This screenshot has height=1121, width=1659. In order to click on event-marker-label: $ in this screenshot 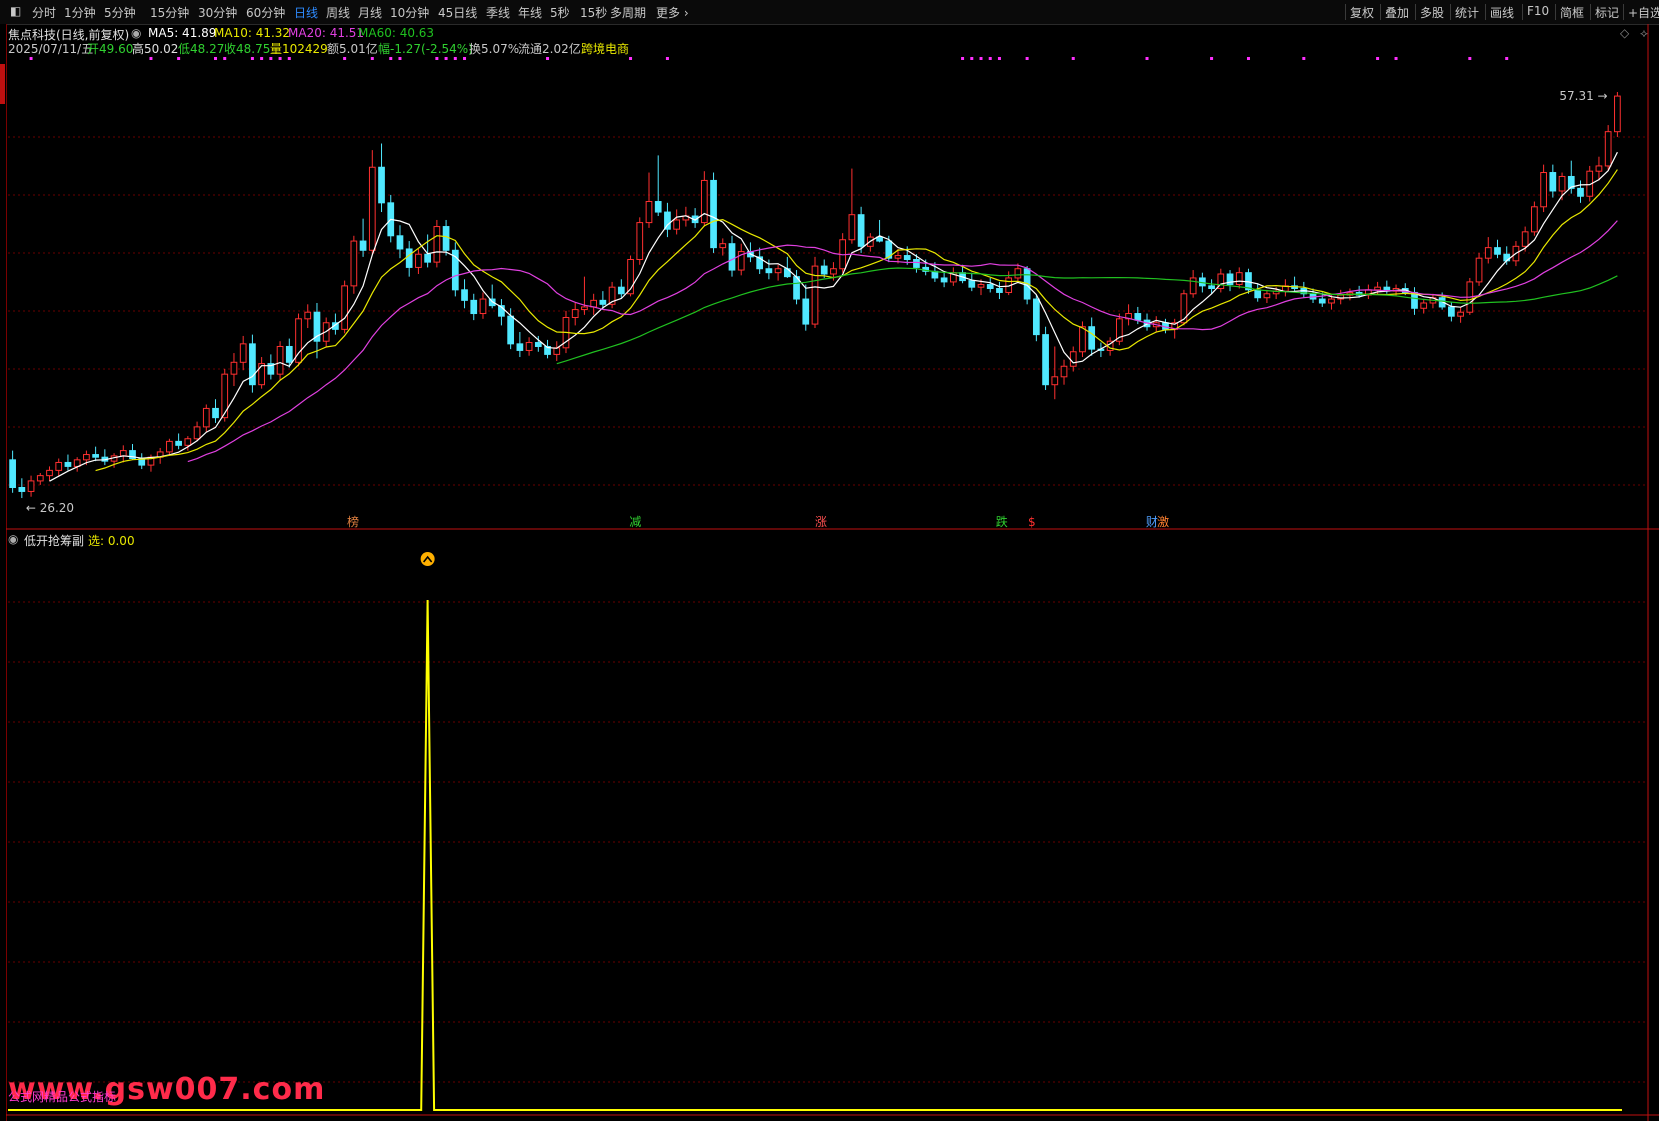, I will do `click(1032, 522)`.